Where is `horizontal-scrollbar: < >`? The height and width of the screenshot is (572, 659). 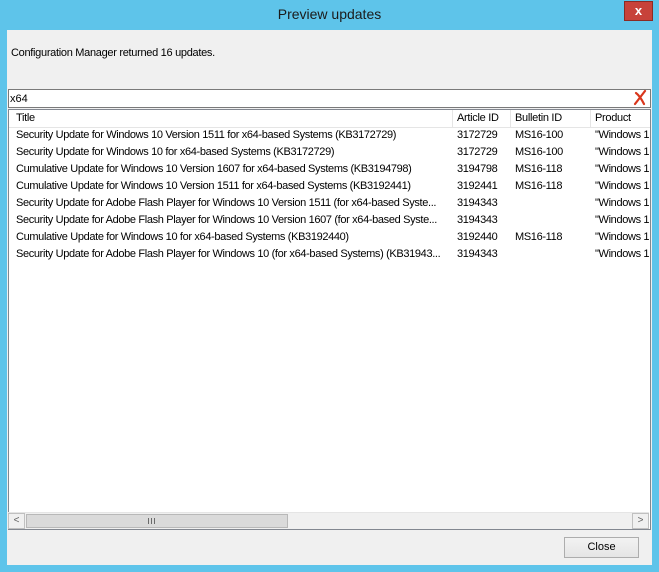
horizontal-scrollbar: < > is located at coordinates (328, 520).